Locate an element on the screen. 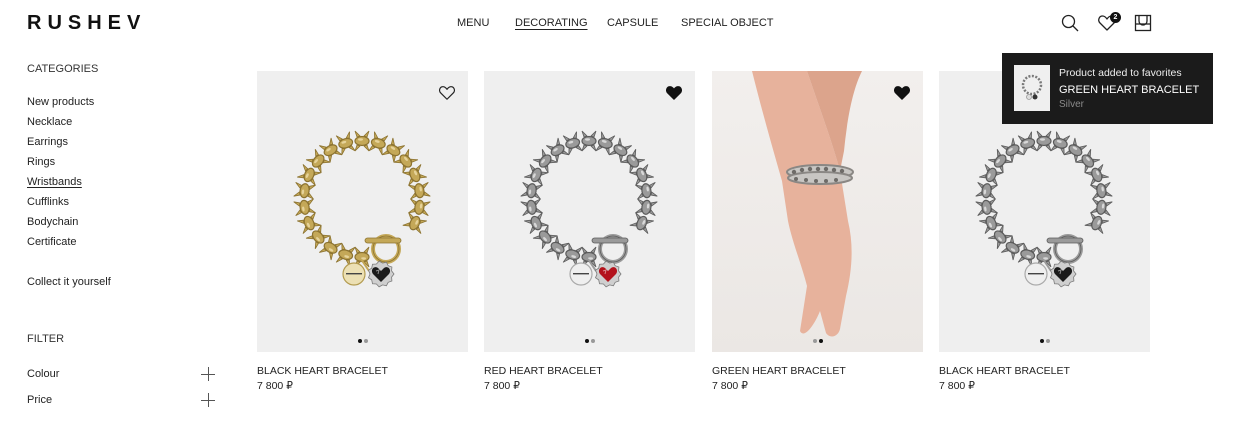  category-bodychain: Bodychain is located at coordinates (60, 226).